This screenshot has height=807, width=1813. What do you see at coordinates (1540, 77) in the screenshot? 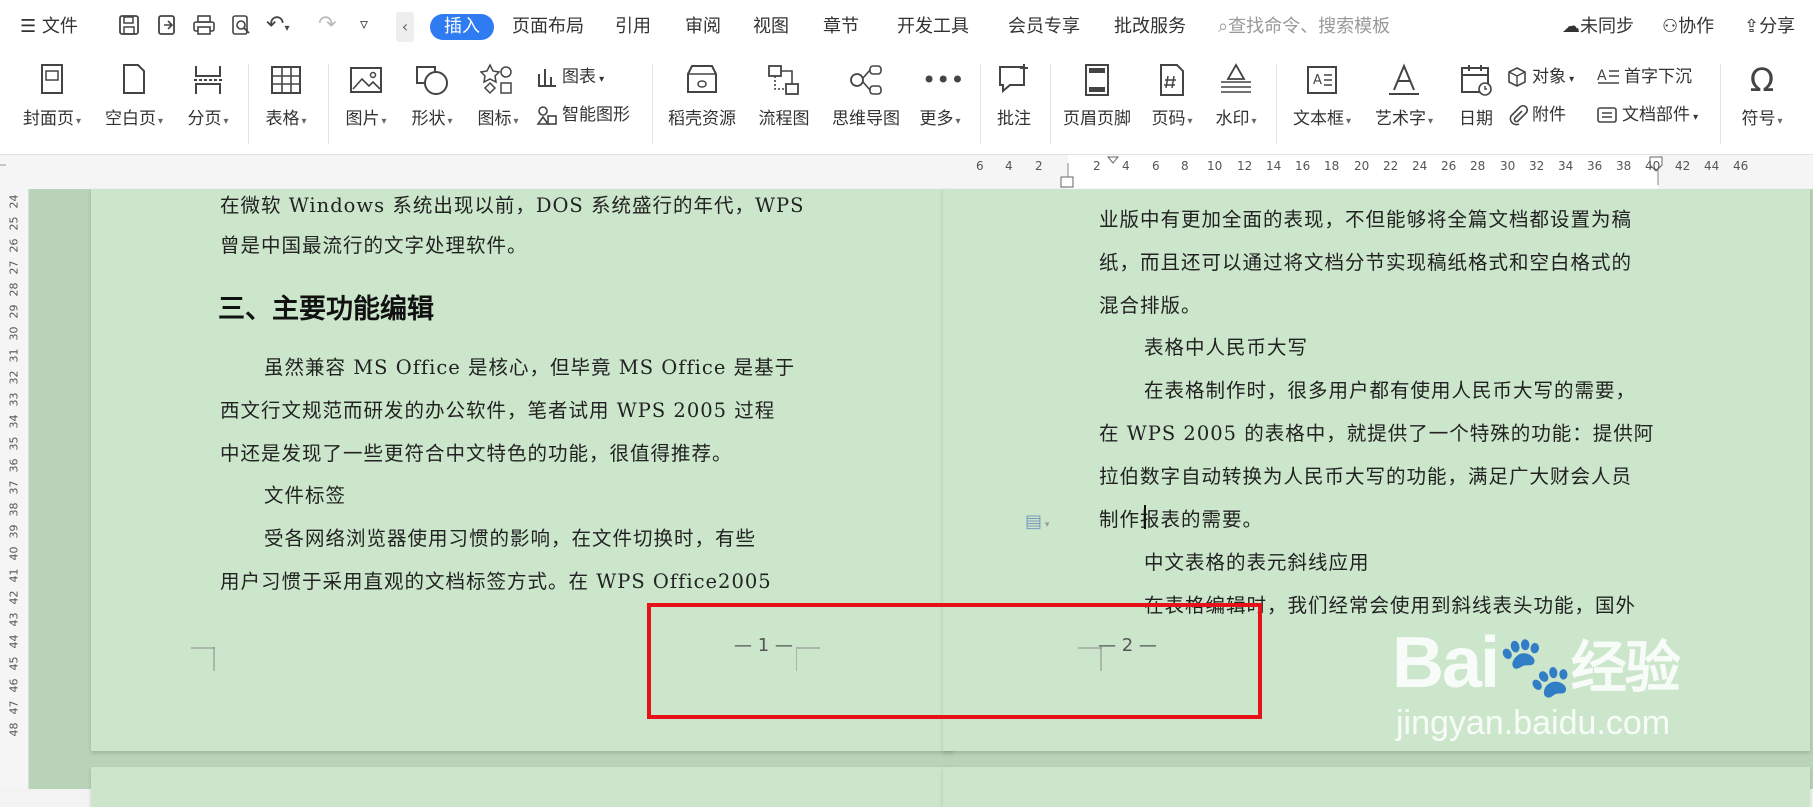
I see `object-button: 对象 ▾` at bounding box center [1540, 77].